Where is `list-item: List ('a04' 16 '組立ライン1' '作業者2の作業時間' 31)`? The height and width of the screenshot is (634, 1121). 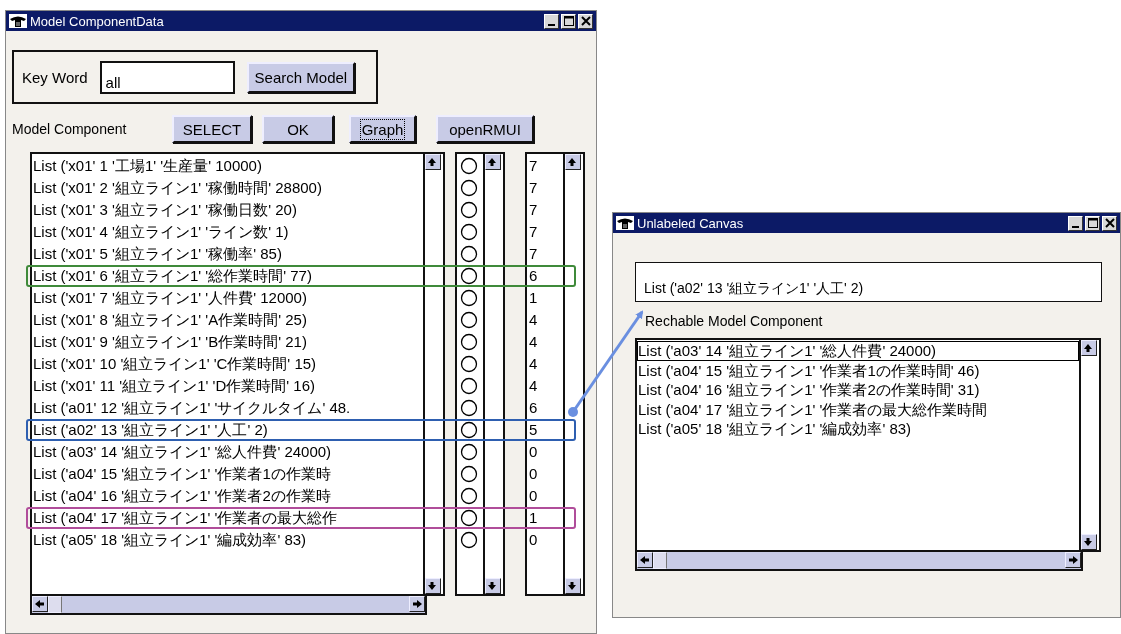
list-item: List ('a04' 16 '組立ライン1' '作業者2の作業時間' 31) is located at coordinates (858, 390).